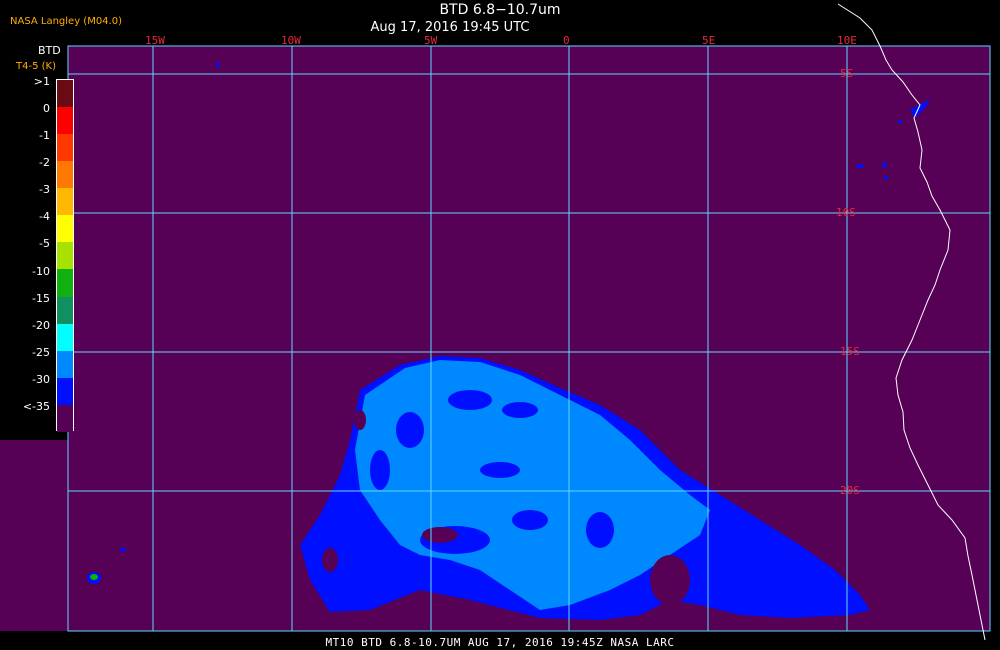 Image resolution: width=1000 pixels, height=650 pixels. I want to click on legend-label: 0, so click(46, 109).